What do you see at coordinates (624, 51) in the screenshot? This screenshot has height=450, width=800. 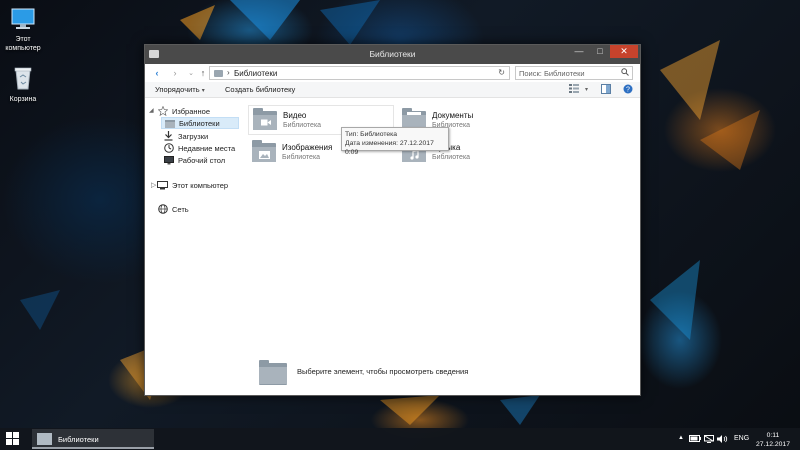 I see `close-button: ✕` at bounding box center [624, 51].